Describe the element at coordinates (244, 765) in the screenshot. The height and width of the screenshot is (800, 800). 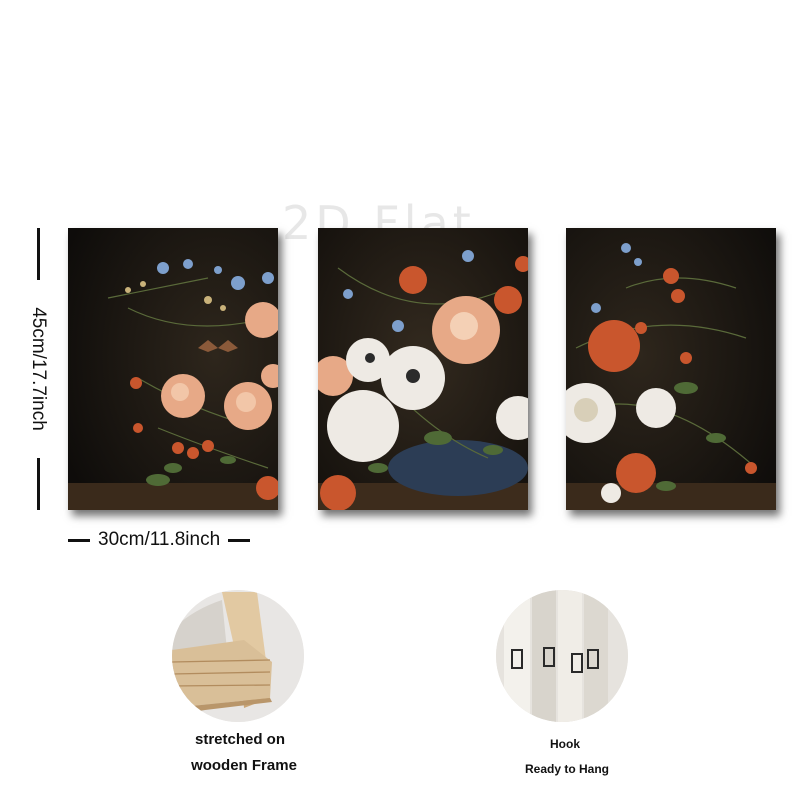
I see `frame-caption-line2: wooden Frame` at that location.